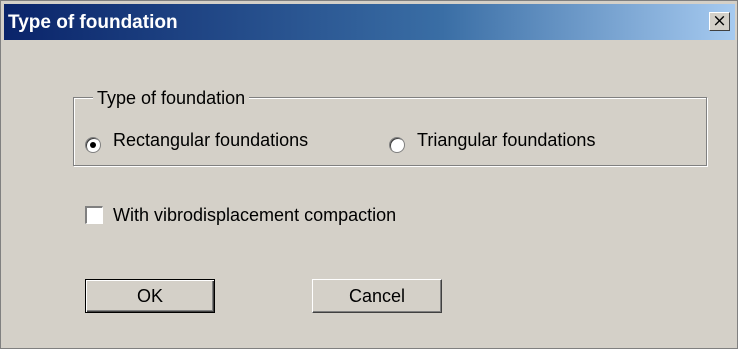  Describe the element at coordinates (377, 296) in the screenshot. I see `cancel-button: Cancel` at that location.